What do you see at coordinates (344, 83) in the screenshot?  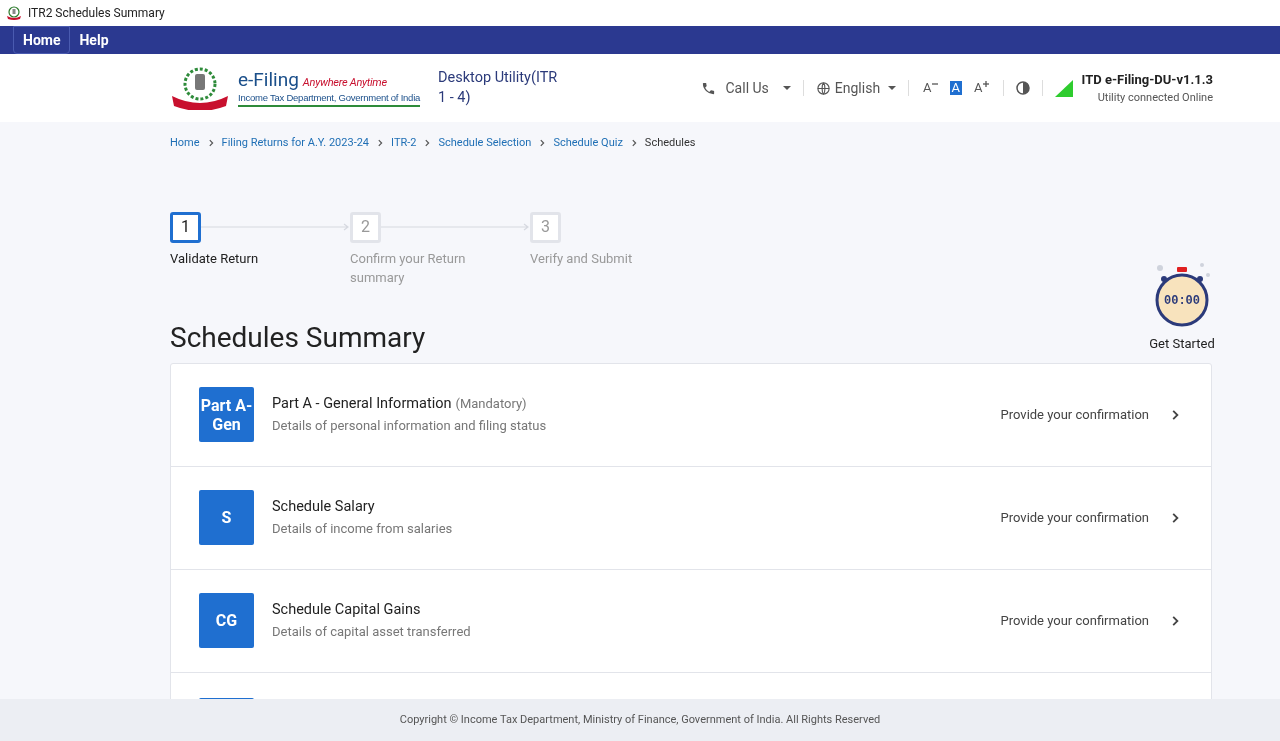 I see `logo-tagline: Anywhere Anytime` at bounding box center [344, 83].